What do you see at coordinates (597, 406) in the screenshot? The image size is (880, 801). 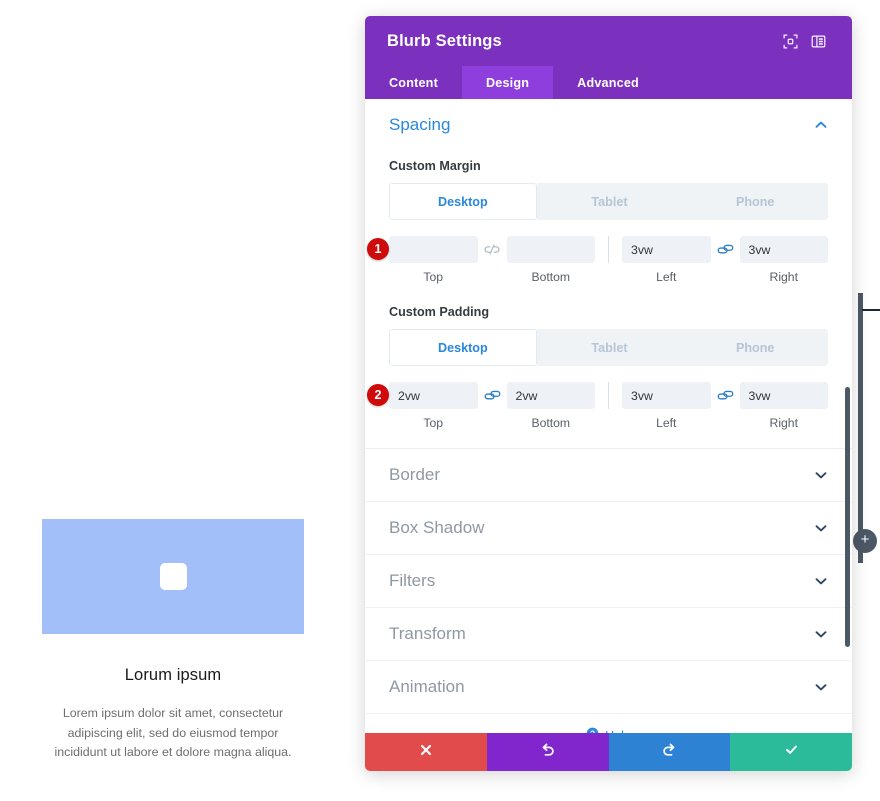 I see `custom-padding-row: 2 Top` at bounding box center [597, 406].